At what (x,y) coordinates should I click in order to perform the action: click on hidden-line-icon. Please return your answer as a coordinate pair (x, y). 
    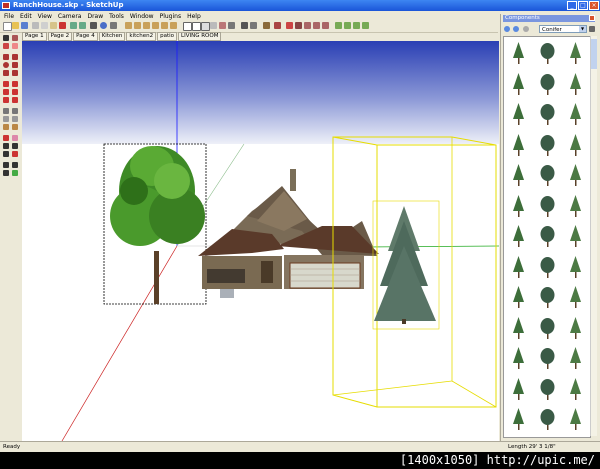
    Looking at the image, I should click on (205, 26).